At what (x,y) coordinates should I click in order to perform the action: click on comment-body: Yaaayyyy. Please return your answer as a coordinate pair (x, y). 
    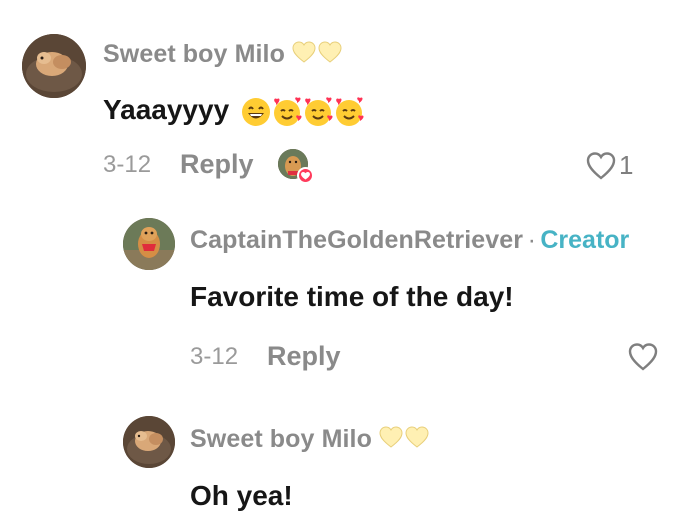
    Looking at the image, I should click on (166, 109).